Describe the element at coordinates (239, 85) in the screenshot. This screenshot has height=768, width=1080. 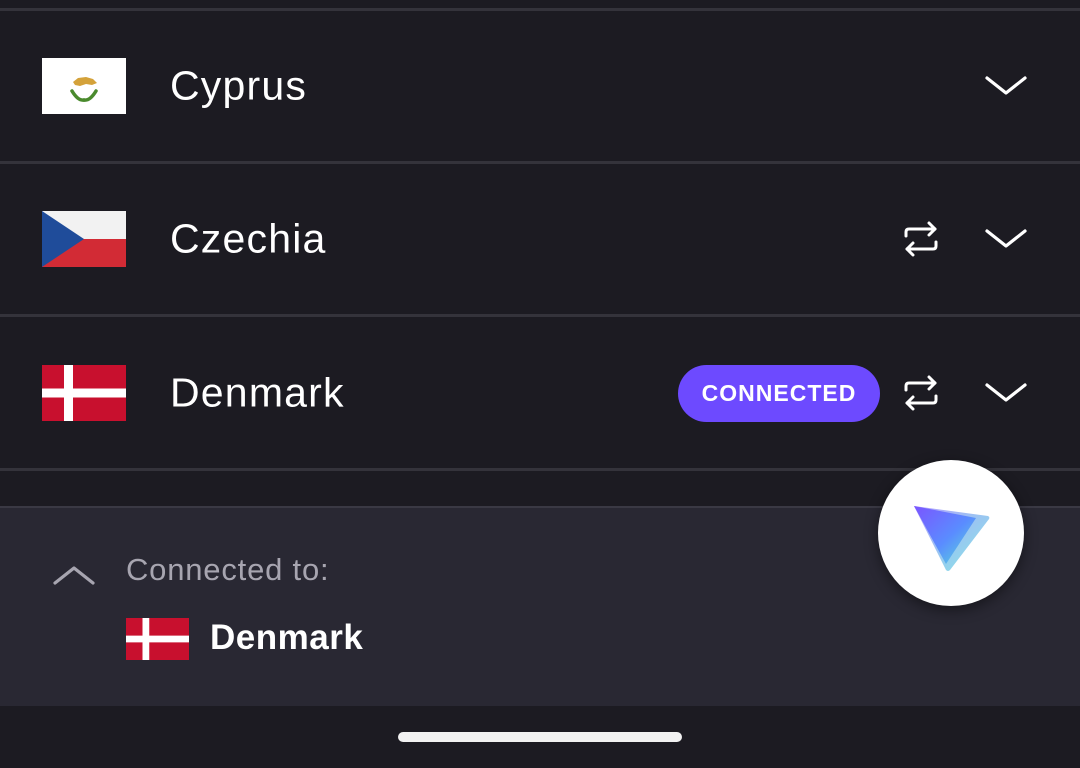
I see `country-name: Cyprus` at that location.